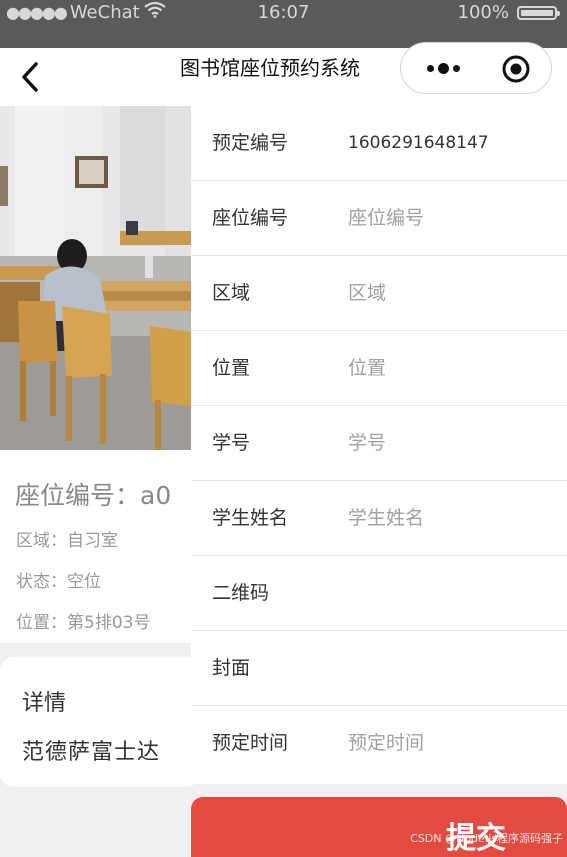 This screenshot has width=567, height=857. What do you see at coordinates (418, 143) in the screenshot?
I see `reservation-no-value: 1606291648147` at bounding box center [418, 143].